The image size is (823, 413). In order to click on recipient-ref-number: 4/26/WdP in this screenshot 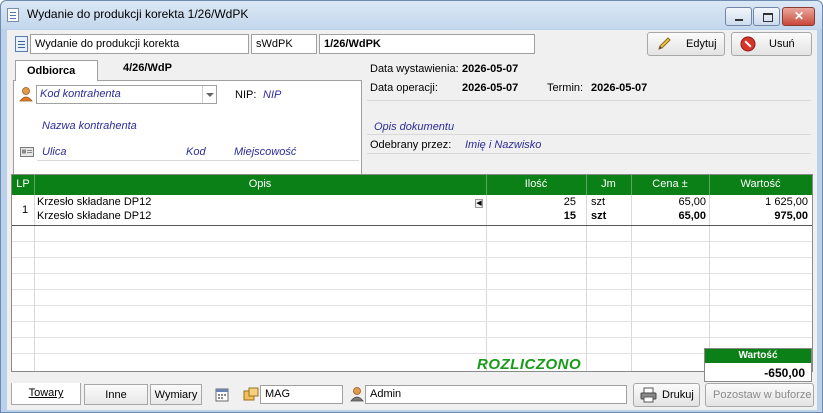, I will do `click(147, 68)`.